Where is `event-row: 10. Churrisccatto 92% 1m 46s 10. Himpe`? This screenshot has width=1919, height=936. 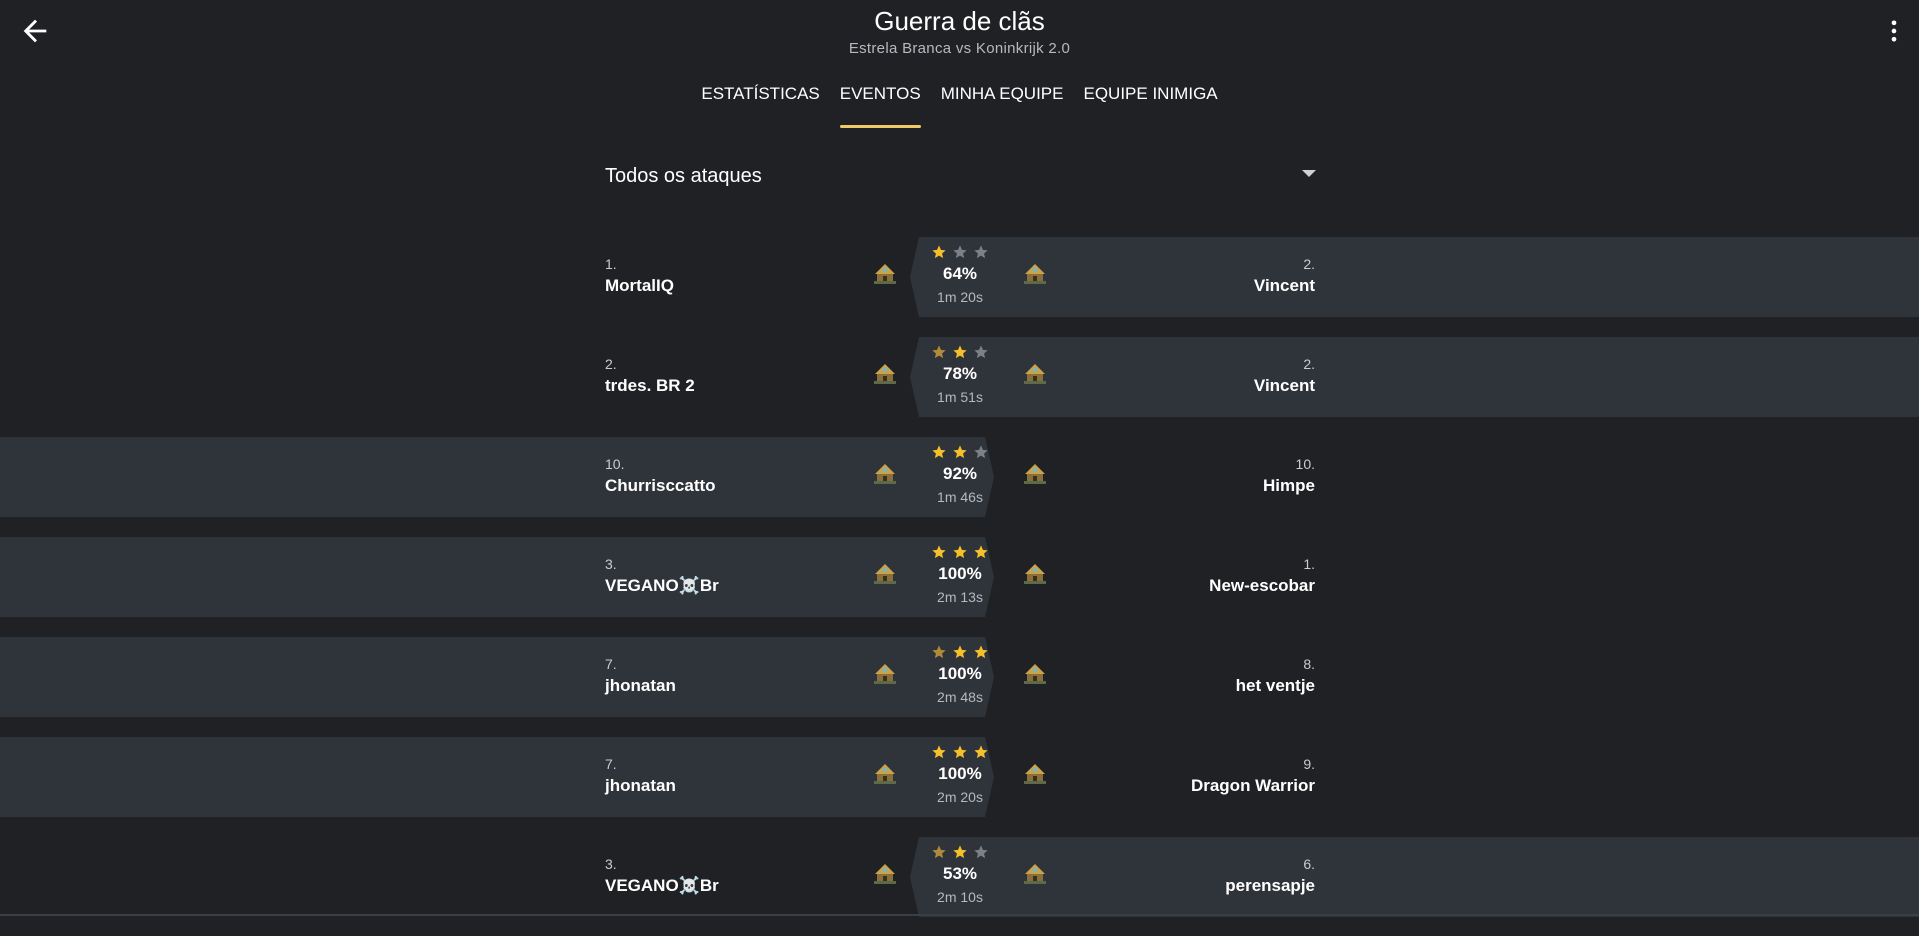
event-row: 10. Churrisccatto 92% 1m 46s 10. Himpe is located at coordinates (959, 486).